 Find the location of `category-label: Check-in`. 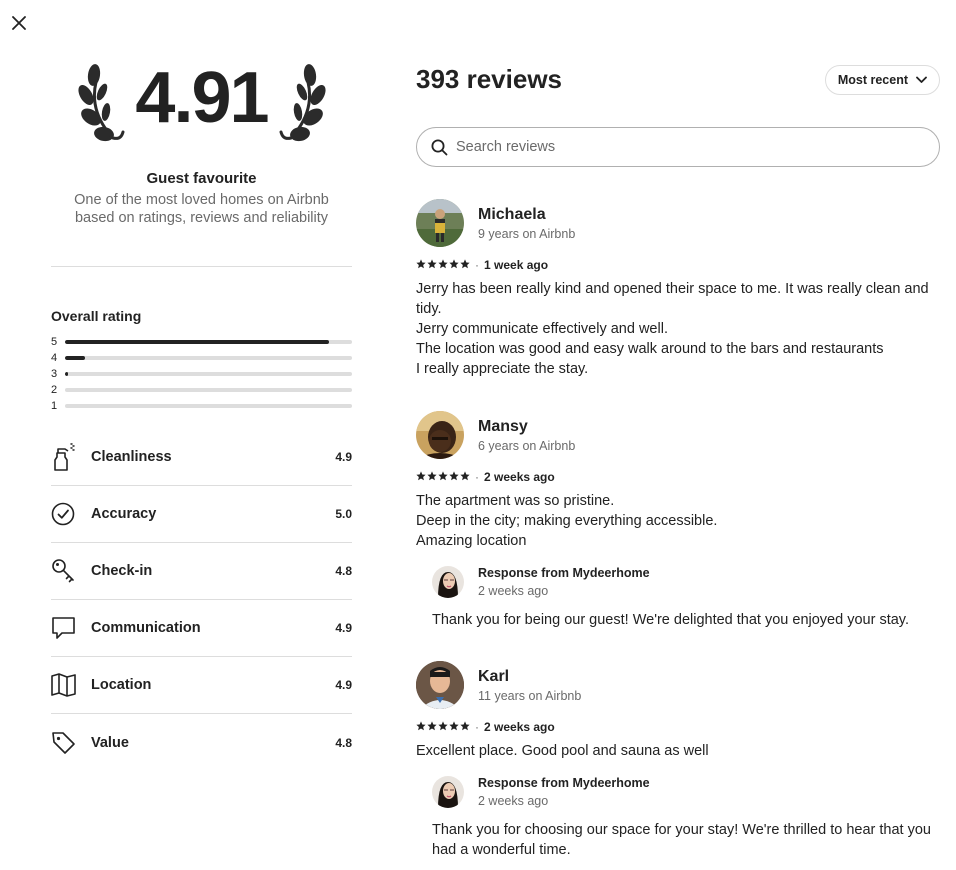

category-label: Check-in is located at coordinates (122, 571).